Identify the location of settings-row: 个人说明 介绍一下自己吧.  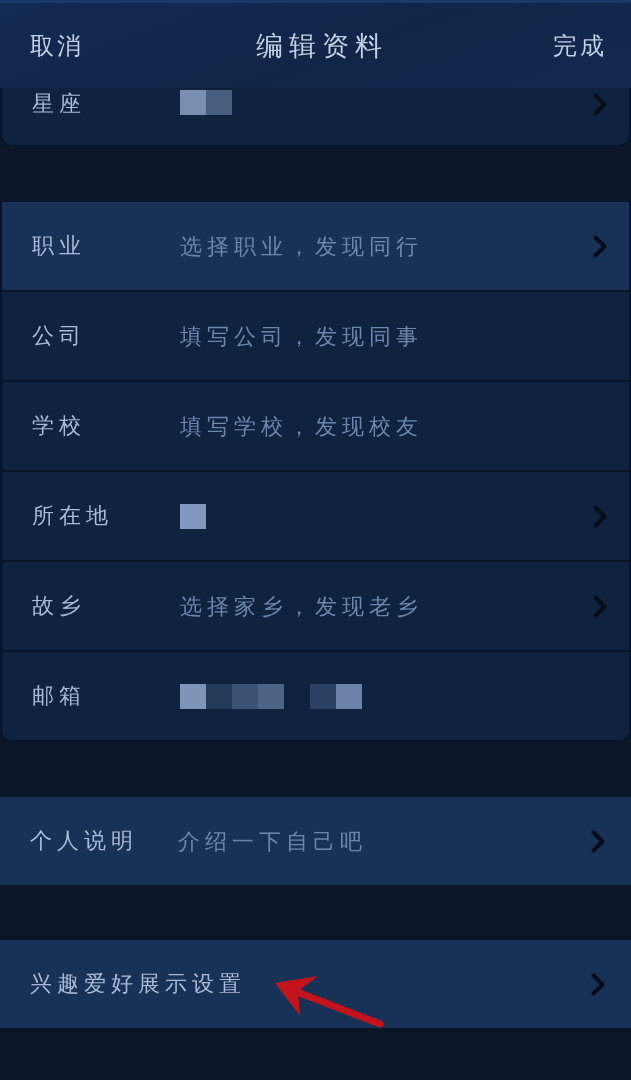
(315, 841).